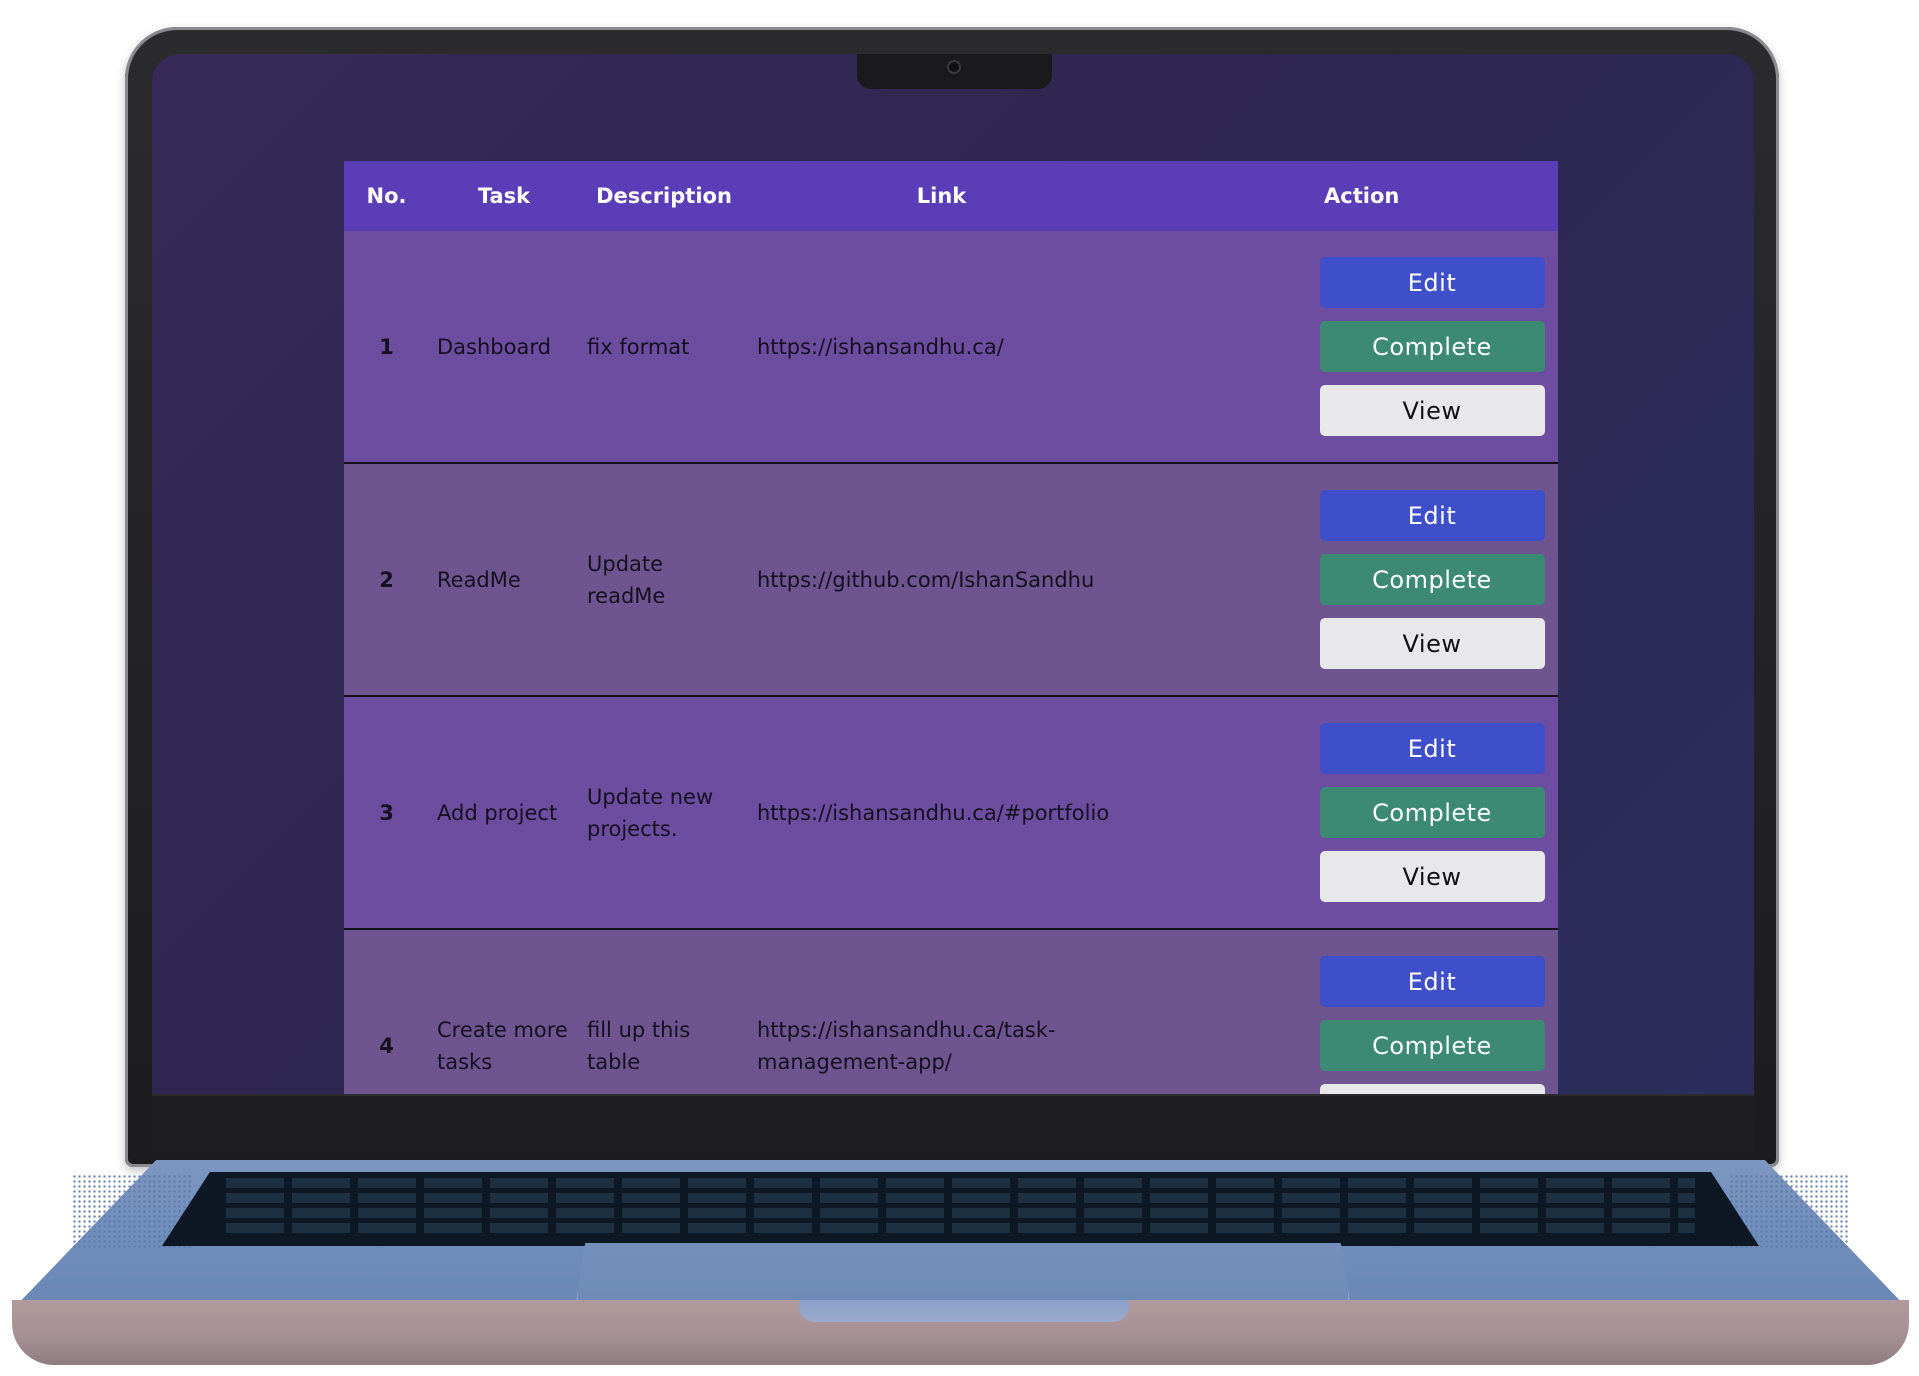  What do you see at coordinates (953, 1123) in the screenshot?
I see `screen-bezel-bottom` at bounding box center [953, 1123].